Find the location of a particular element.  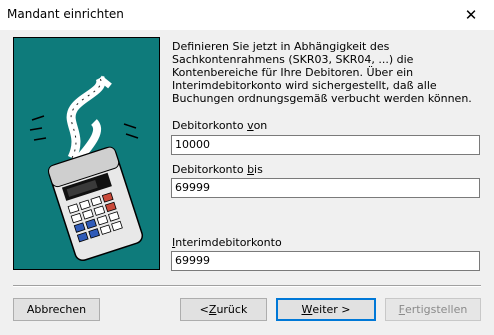

next-button: Weiter > is located at coordinates (326, 309).